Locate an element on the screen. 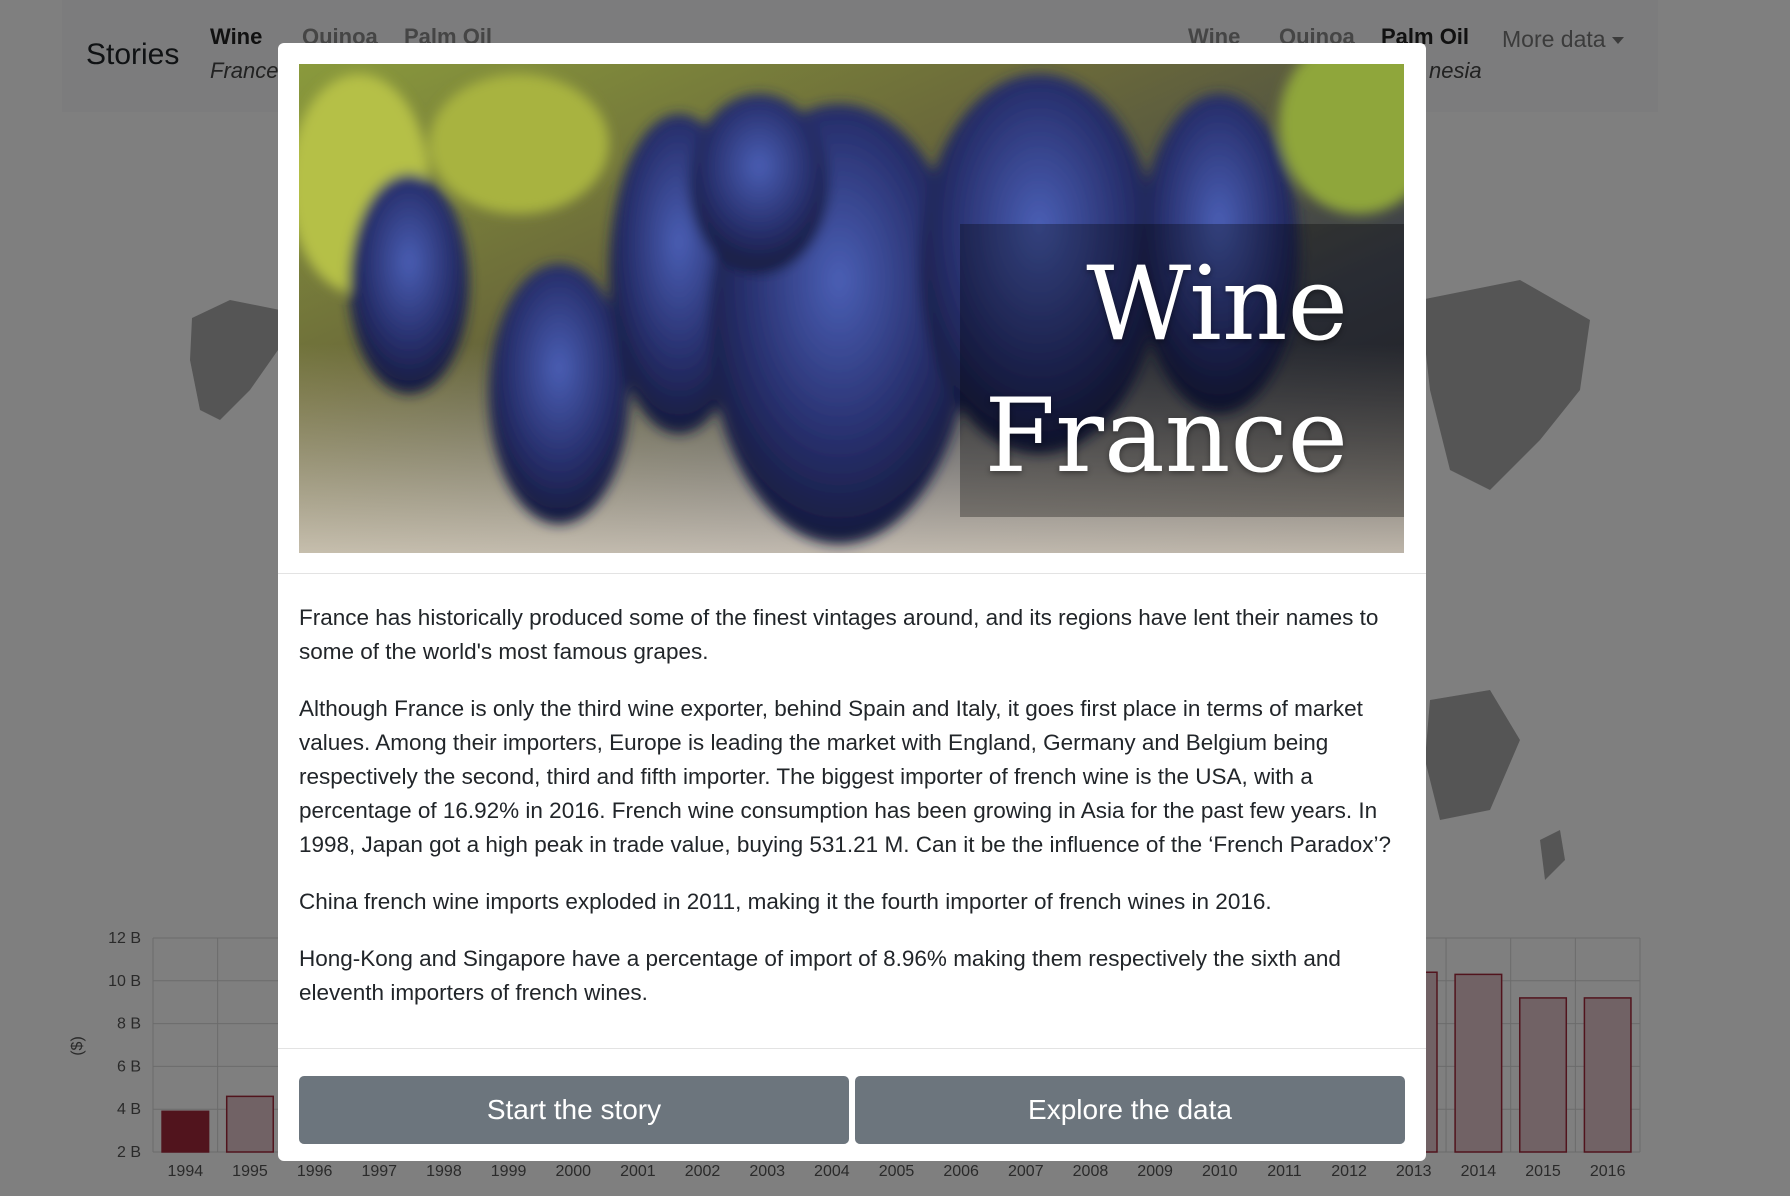  start-story-button: Start the story is located at coordinates (574, 1110).